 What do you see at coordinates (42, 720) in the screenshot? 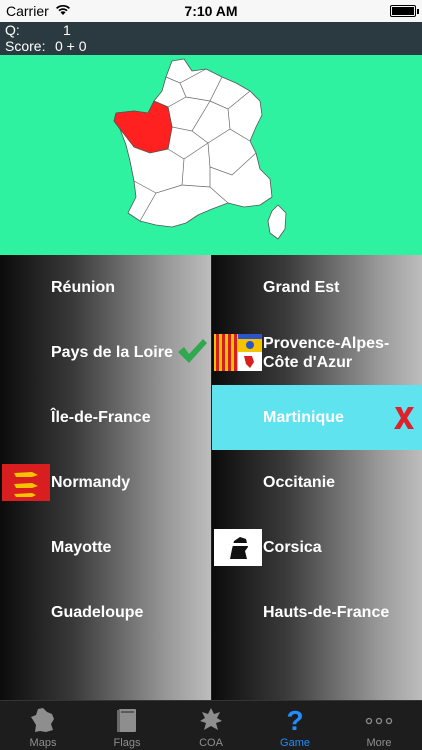
I see `france-map-icon` at bounding box center [42, 720].